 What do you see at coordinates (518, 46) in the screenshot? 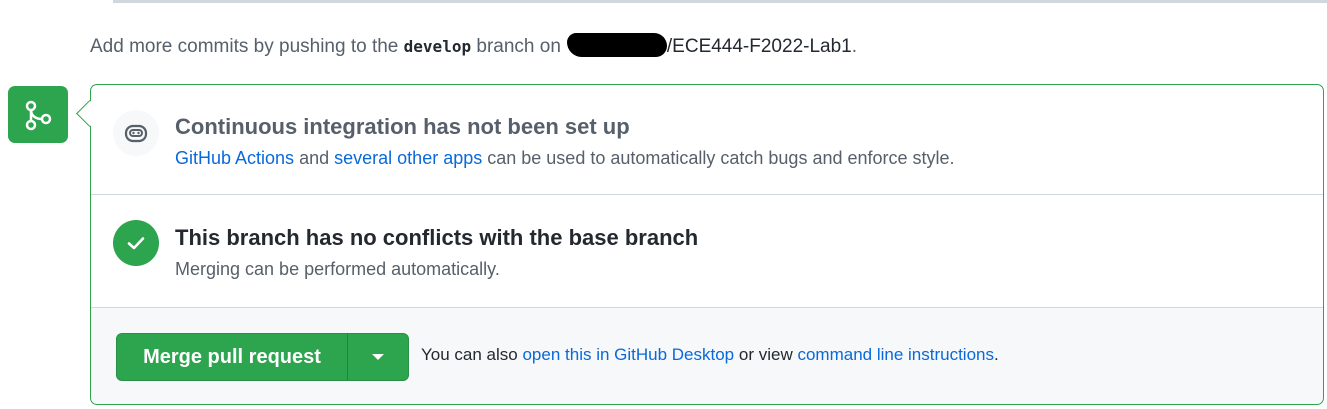
I see `push-hint-middle: branch on` at bounding box center [518, 46].